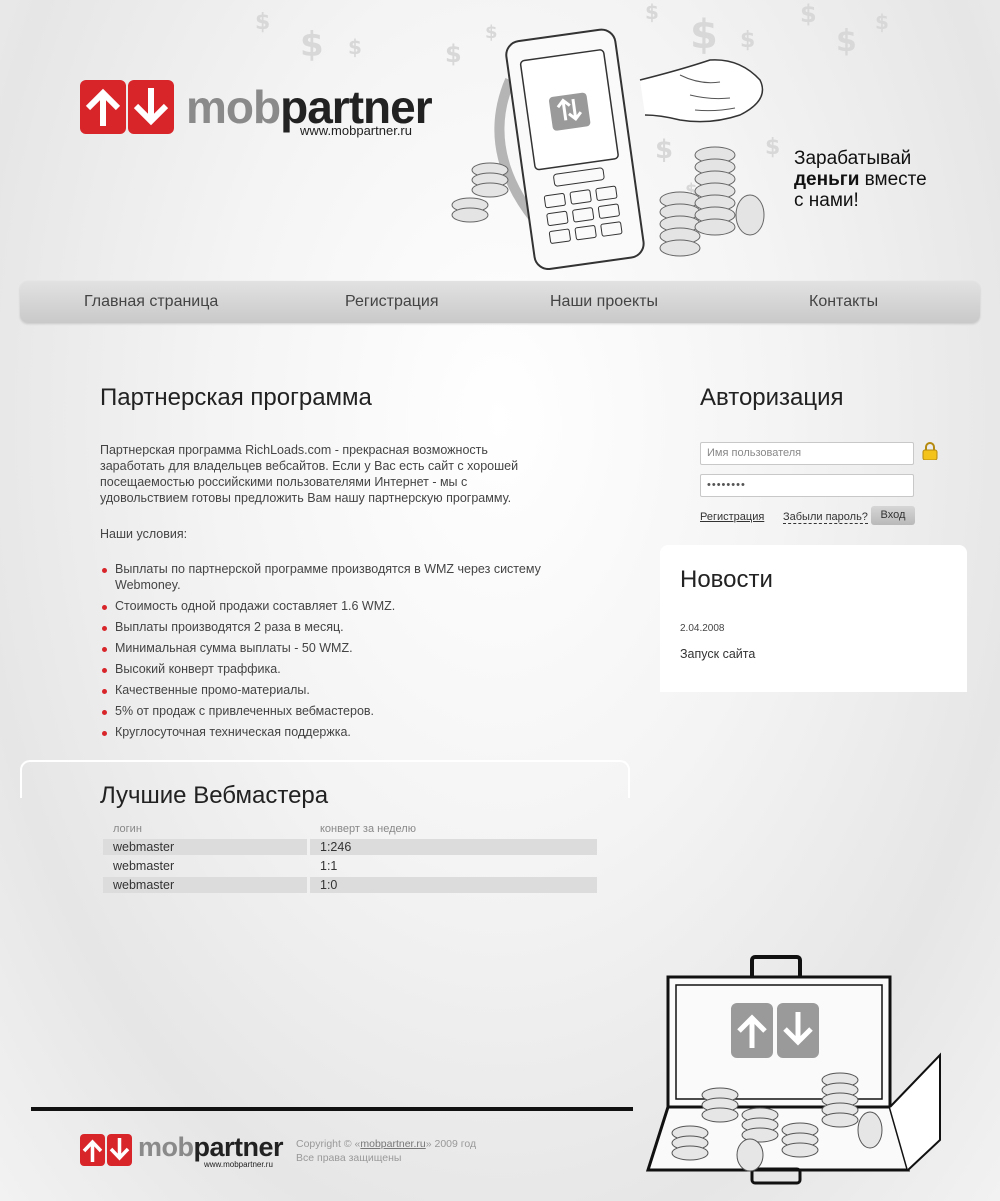 This screenshot has width=1000, height=1201. What do you see at coordinates (702, 628) in the screenshot?
I see `news-date: 2.04.2008` at bounding box center [702, 628].